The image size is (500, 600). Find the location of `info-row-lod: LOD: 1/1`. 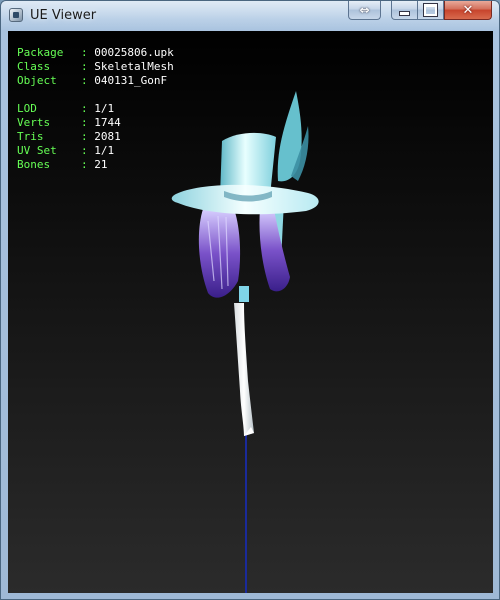

info-row-lod: LOD: 1/1 is located at coordinates (66, 108).